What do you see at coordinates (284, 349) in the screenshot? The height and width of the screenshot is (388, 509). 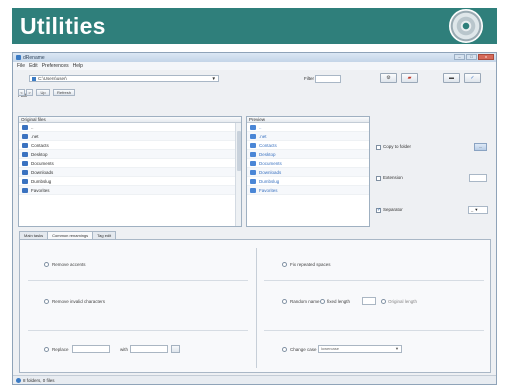 I see `change-case-radio` at bounding box center [284, 349].